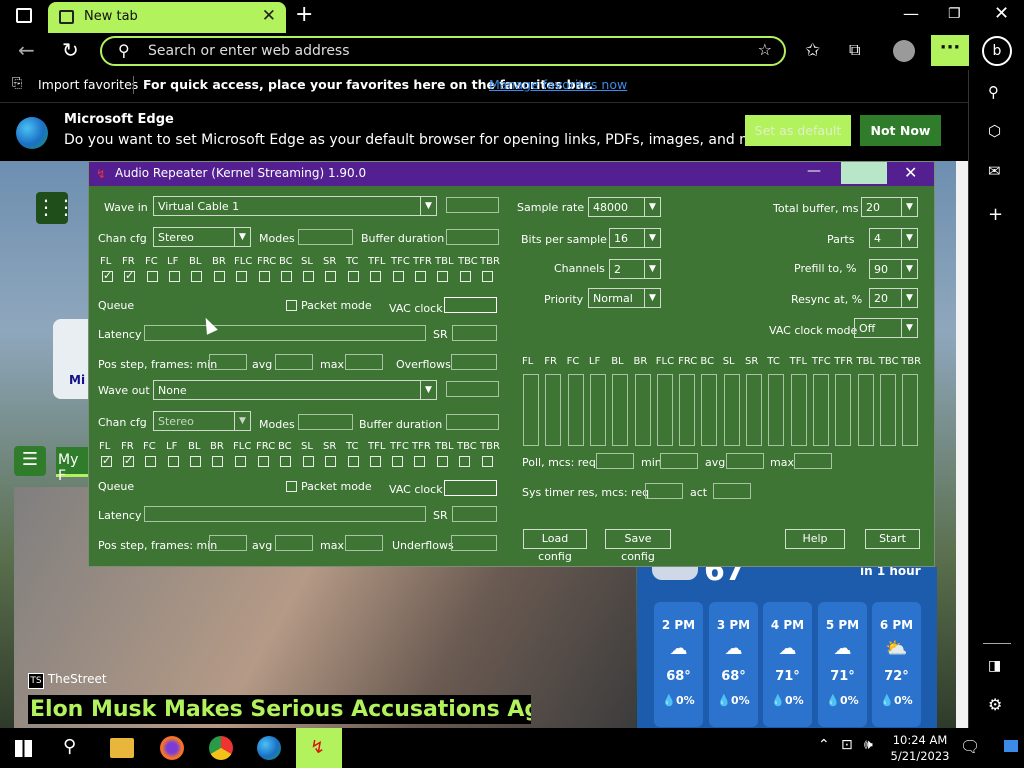 Image resolution: width=1024 pixels, height=768 pixels. What do you see at coordinates (896, 664) in the screenshot?
I see `forecast-card: 6 PM ⛅ 72° 💧0%` at bounding box center [896, 664].